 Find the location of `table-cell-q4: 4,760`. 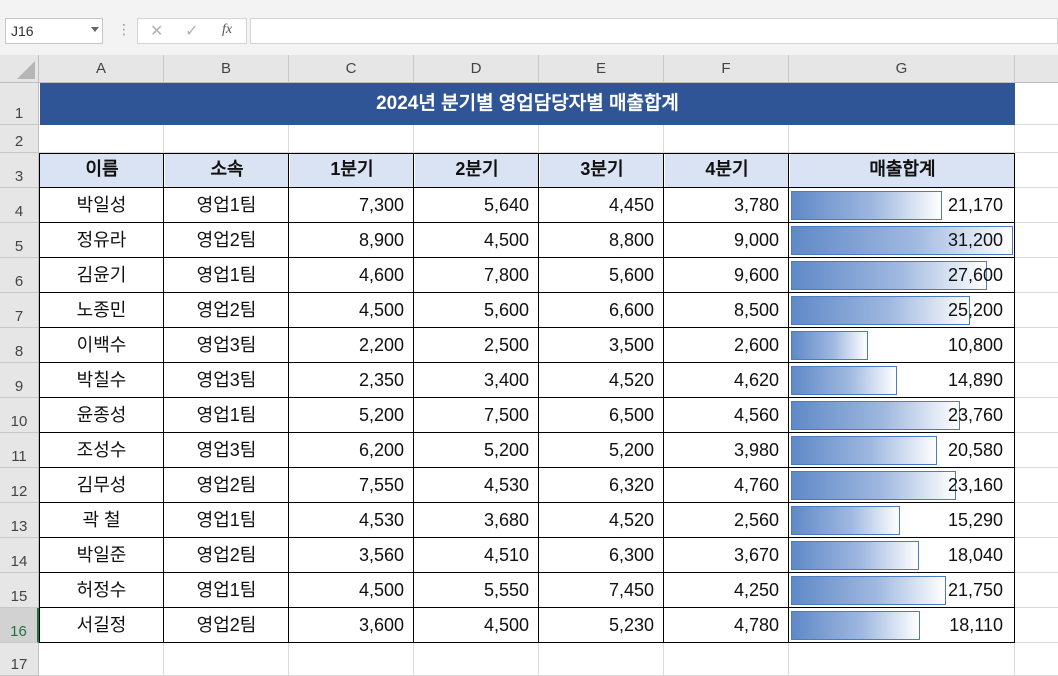

table-cell-q4: 4,760 is located at coordinates (726, 485).